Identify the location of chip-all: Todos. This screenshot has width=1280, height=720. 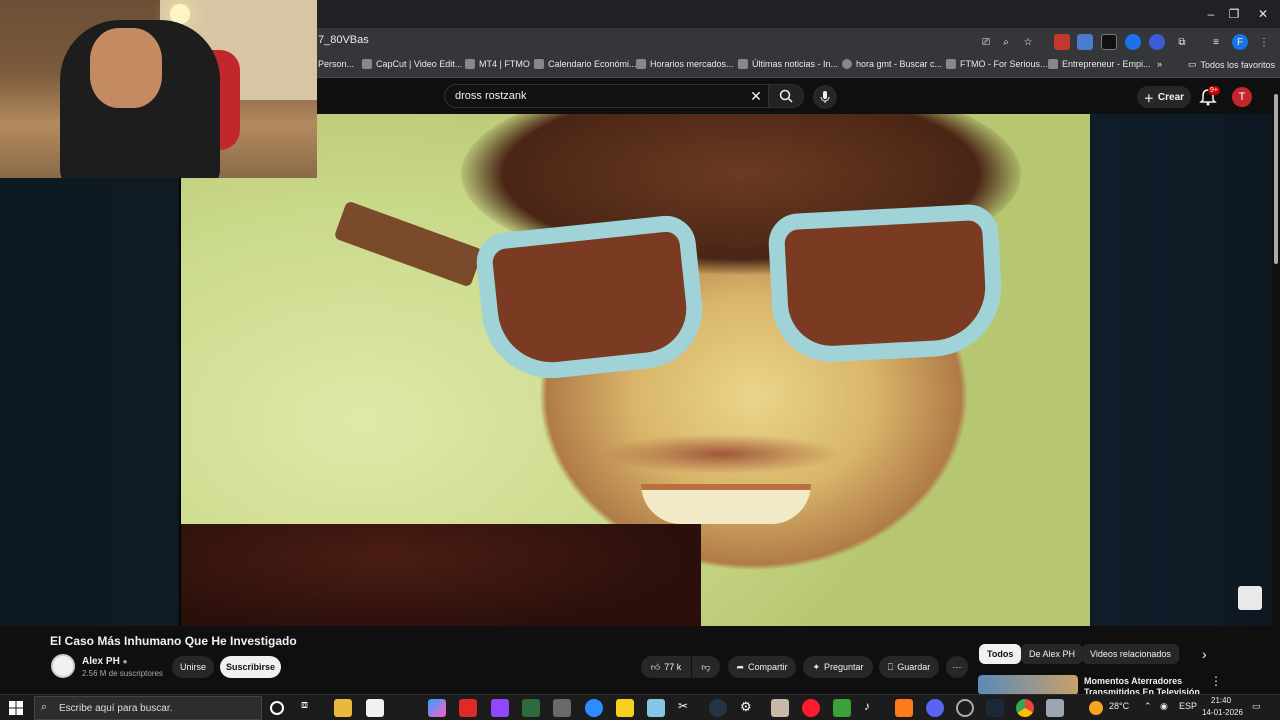
(1000, 654).